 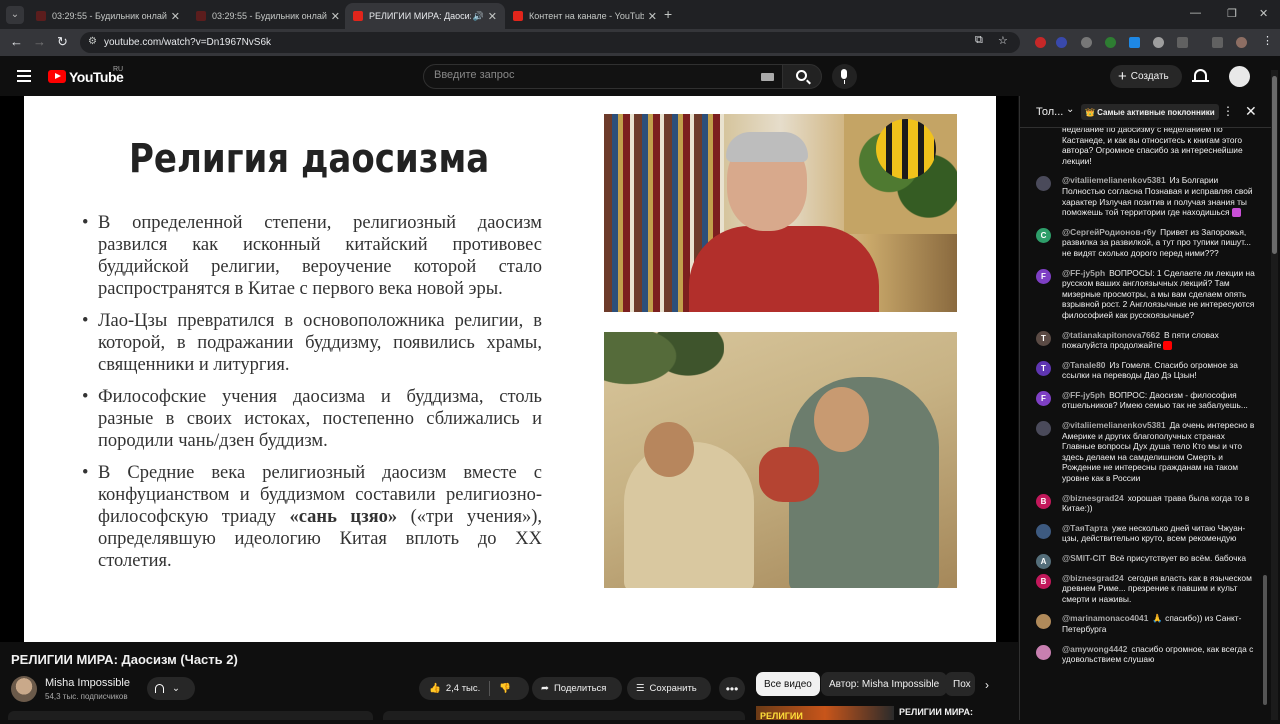 I want to click on chat-author-name: @amywong4442, so click(x=1094, y=649).